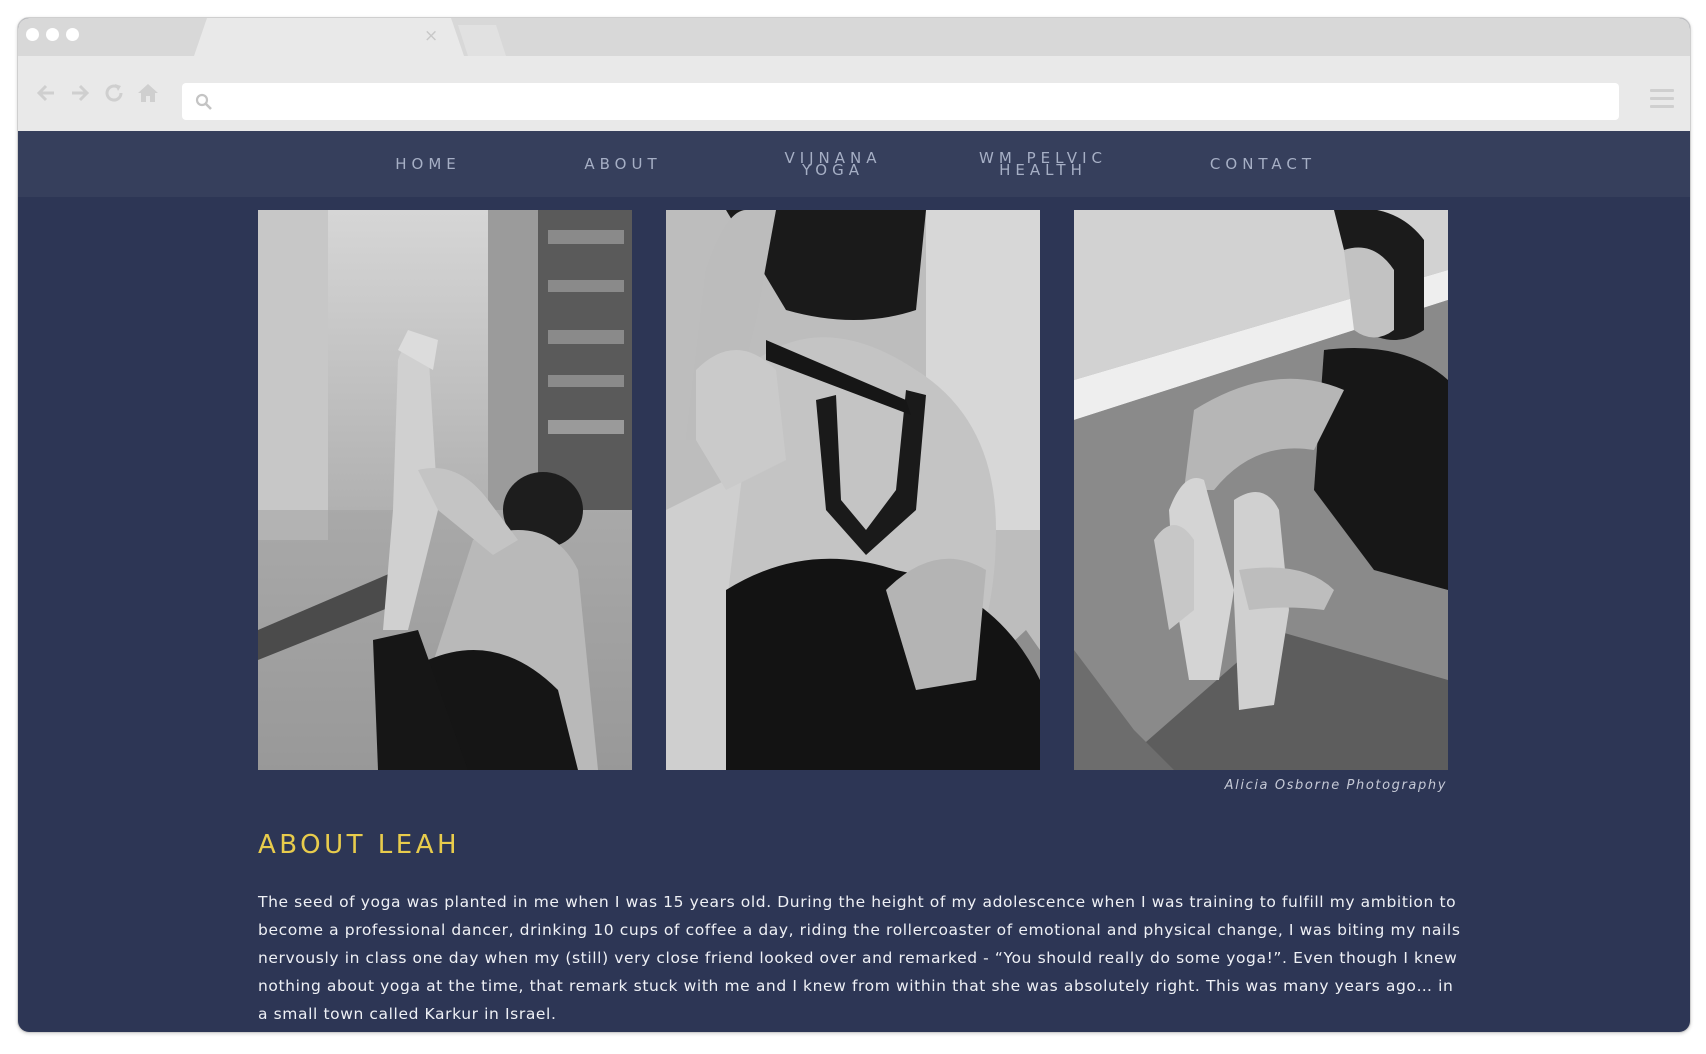  I want to click on yoga-photo-2-image, so click(853, 490).